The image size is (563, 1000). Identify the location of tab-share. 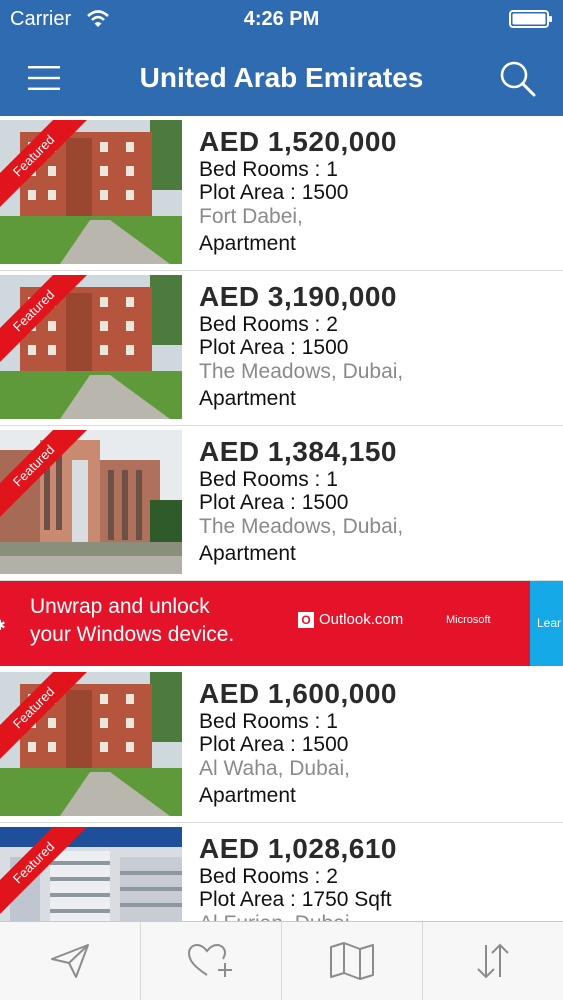
(70, 961).